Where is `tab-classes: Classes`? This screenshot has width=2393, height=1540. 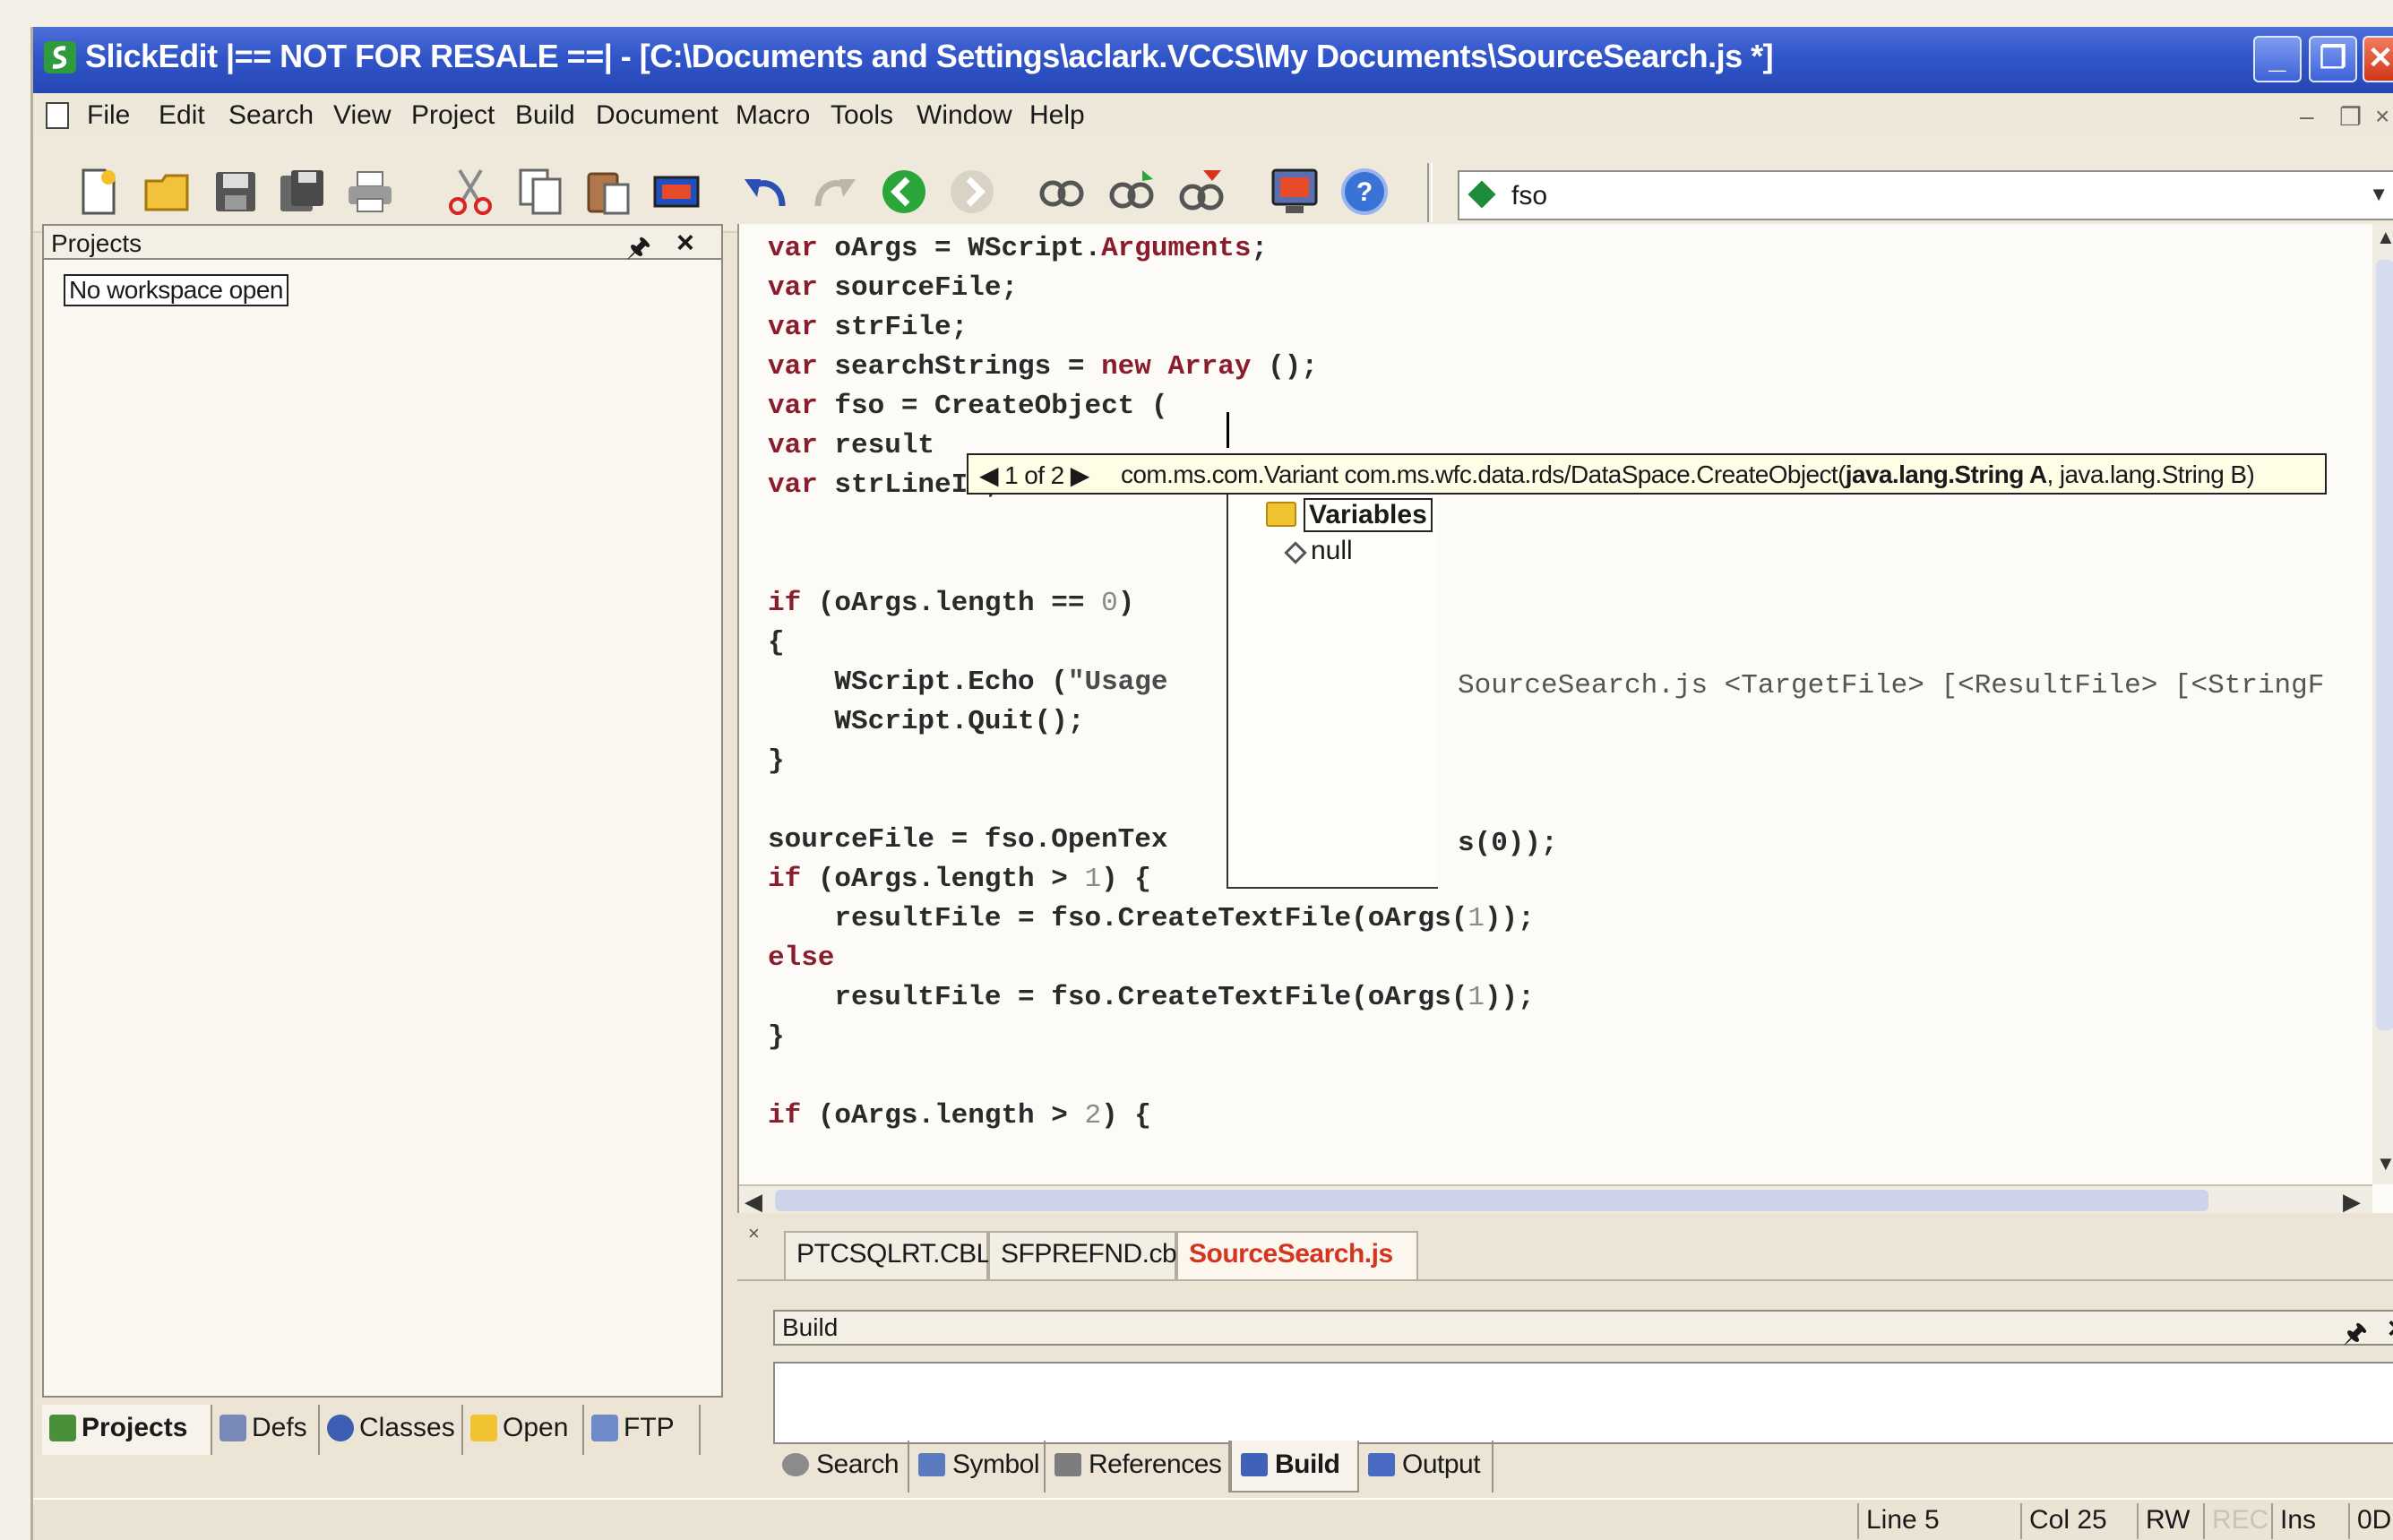
tab-classes: Classes is located at coordinates (392, 1430).